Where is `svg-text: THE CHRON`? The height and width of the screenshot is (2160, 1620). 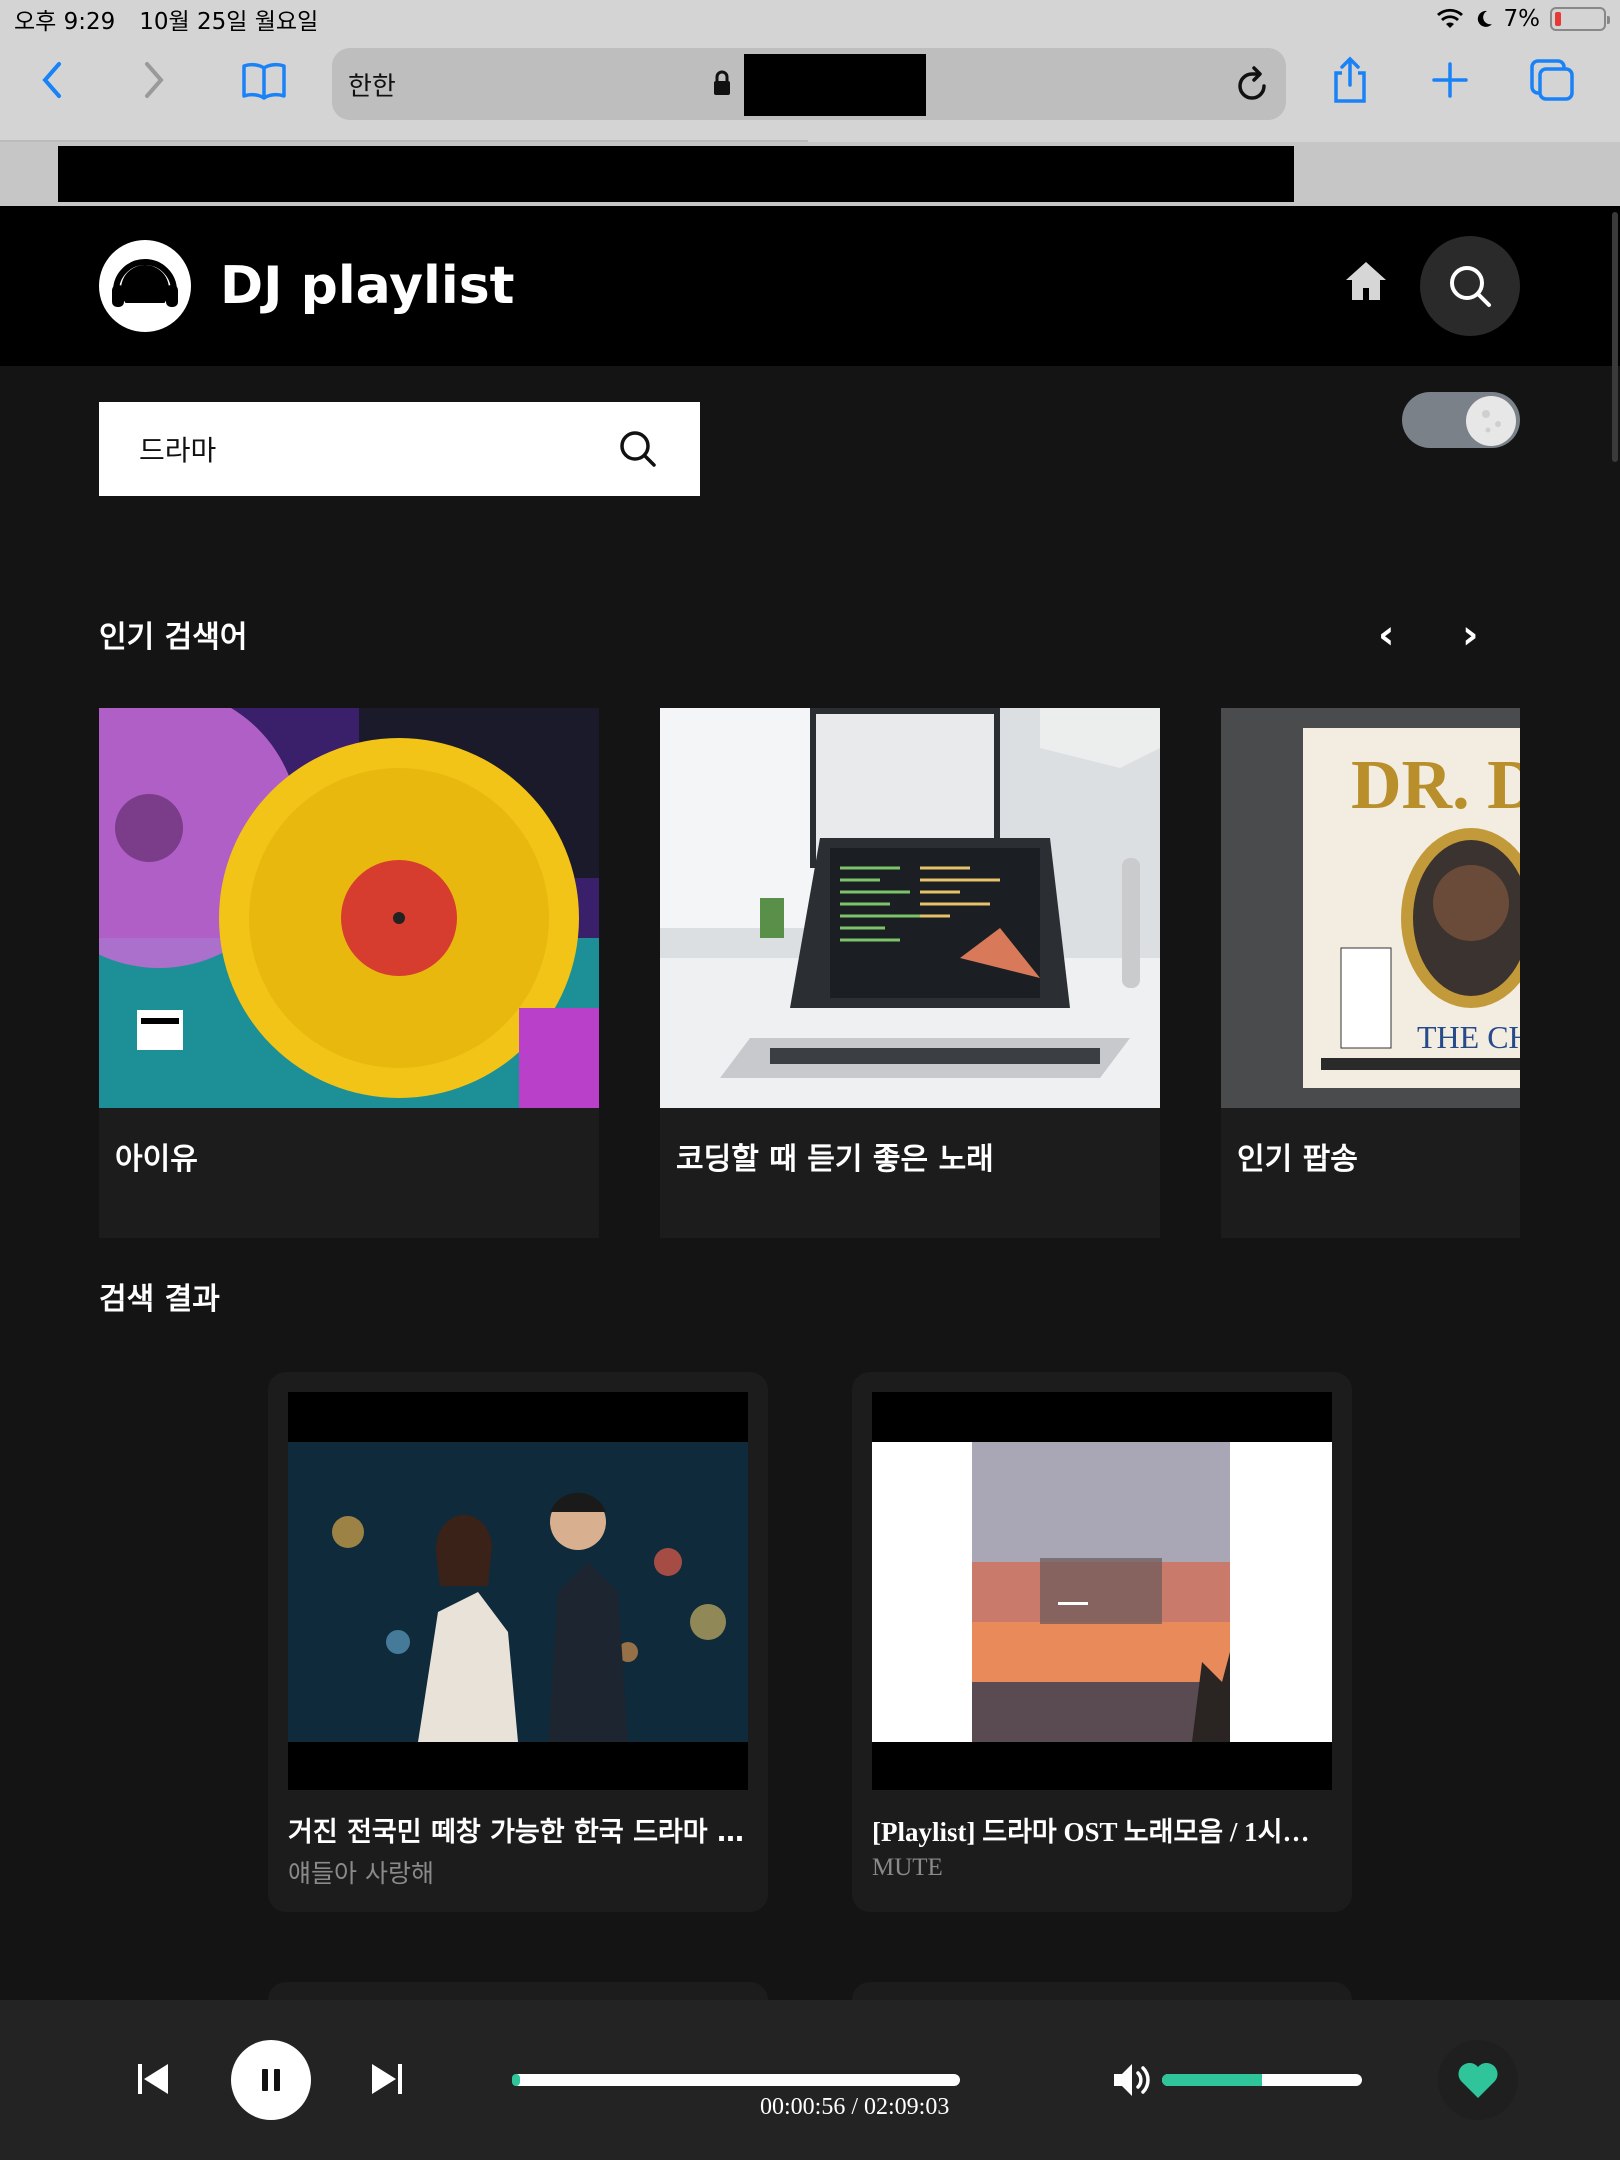
svg-text: THE CHRON is located at coordinates (1468, 1037).